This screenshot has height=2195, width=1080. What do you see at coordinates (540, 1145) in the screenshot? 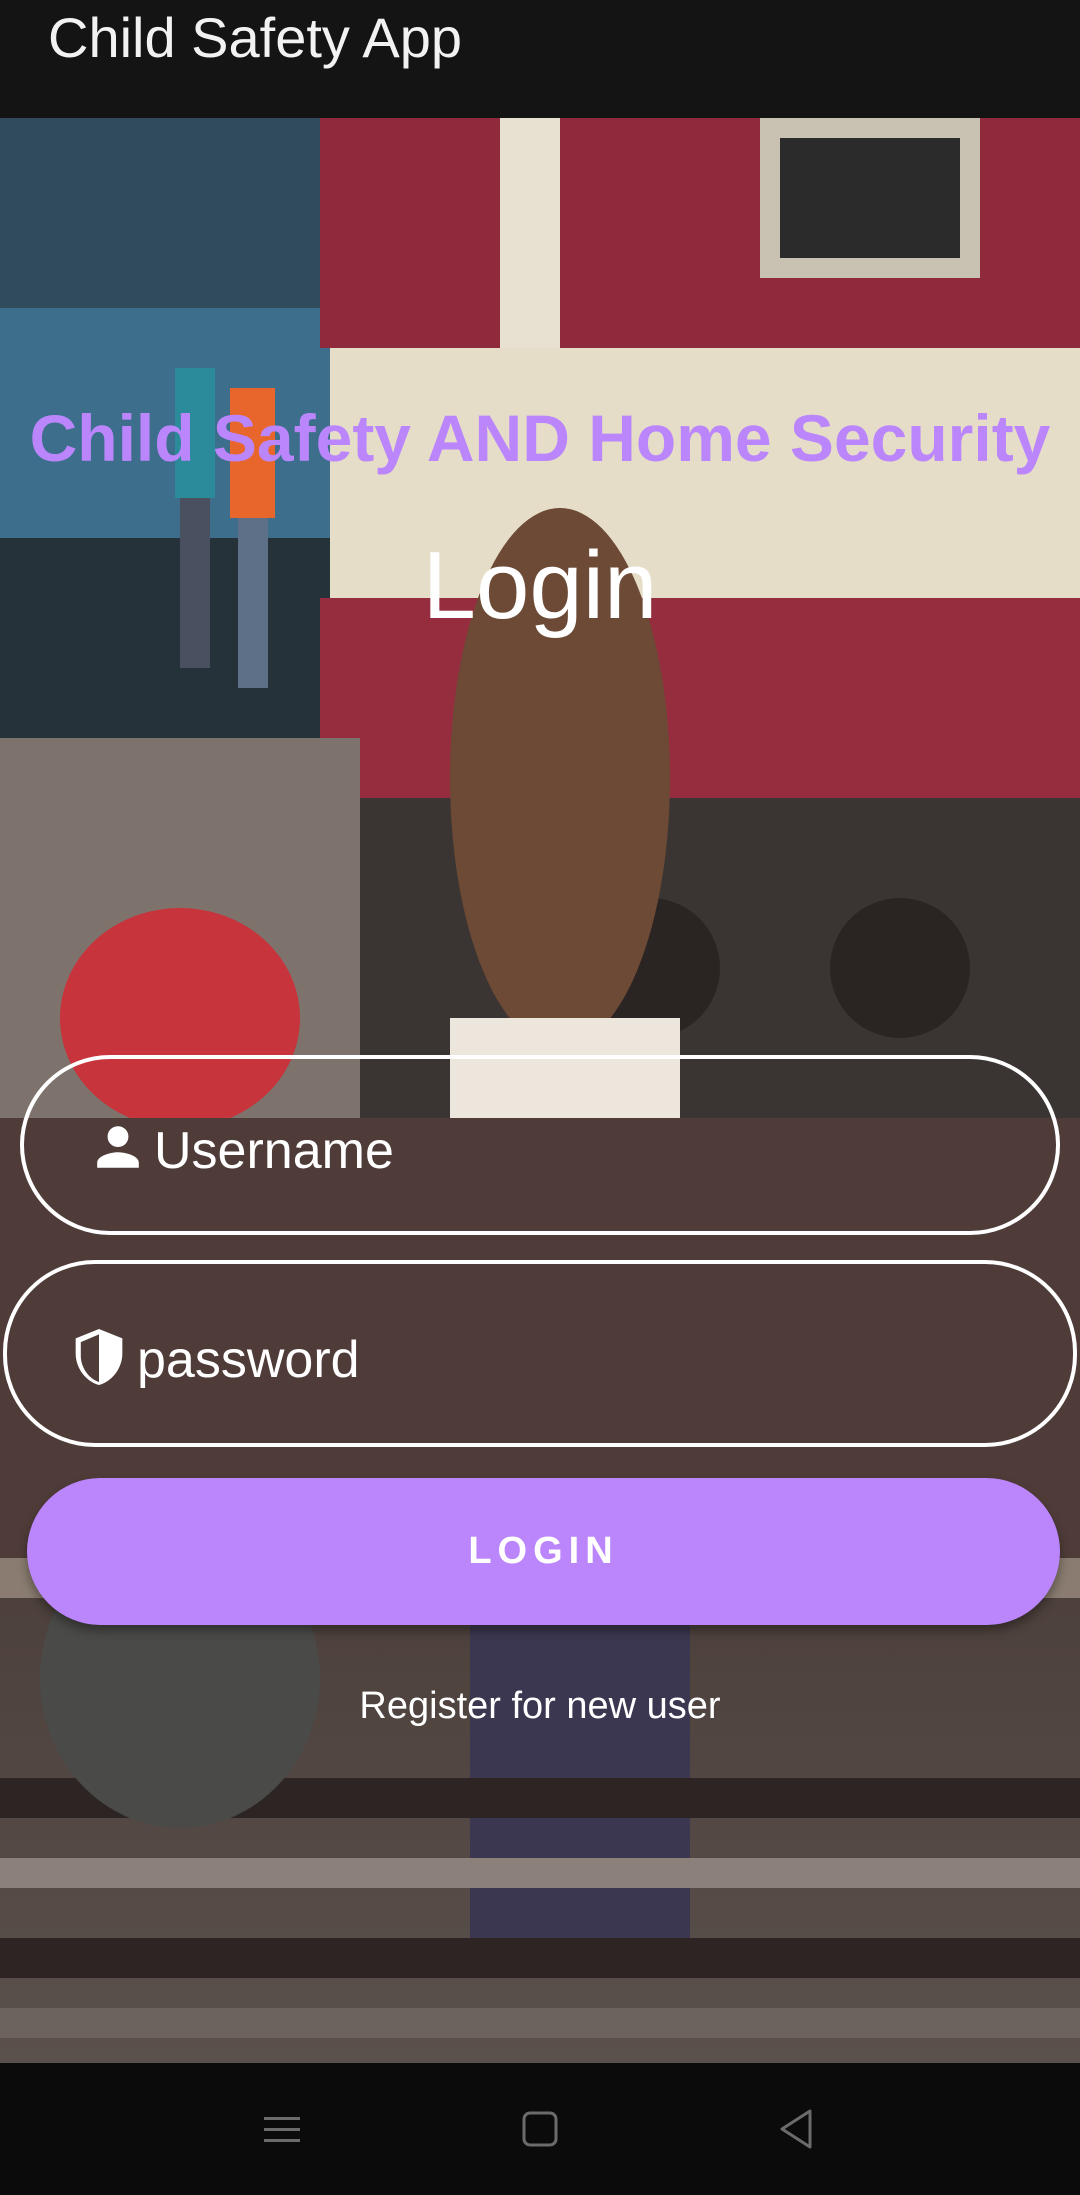
I see `username-field: Username` at bounding box center [540, 1145].